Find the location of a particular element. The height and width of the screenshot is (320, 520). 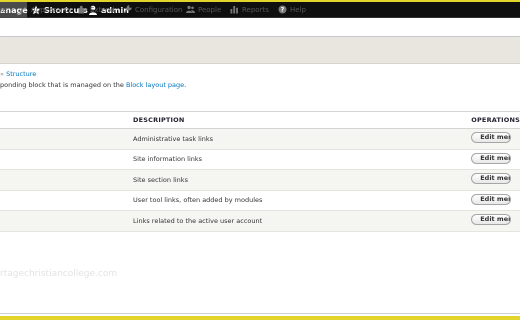

people-icon is located at coordinates (190, 9).